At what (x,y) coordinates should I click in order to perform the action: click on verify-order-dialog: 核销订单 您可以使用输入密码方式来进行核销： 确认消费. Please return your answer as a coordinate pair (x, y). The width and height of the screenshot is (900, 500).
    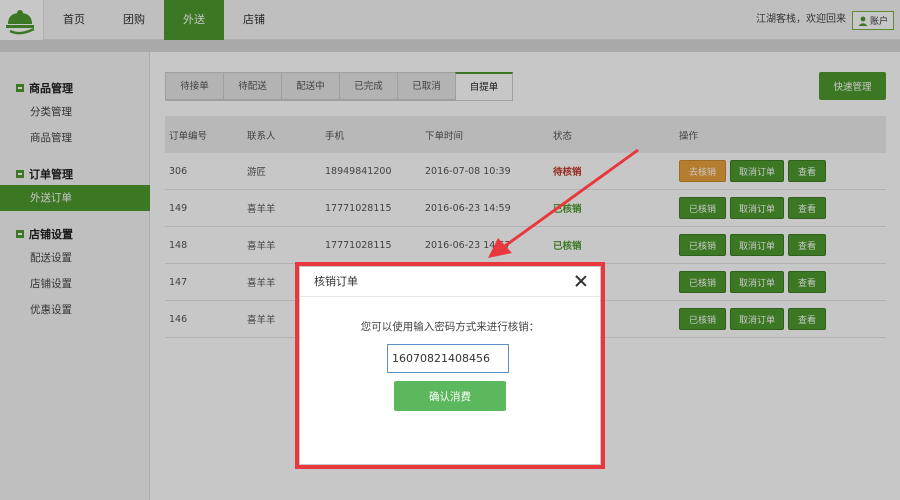
    Looking at the image, I should click on (450, 365).